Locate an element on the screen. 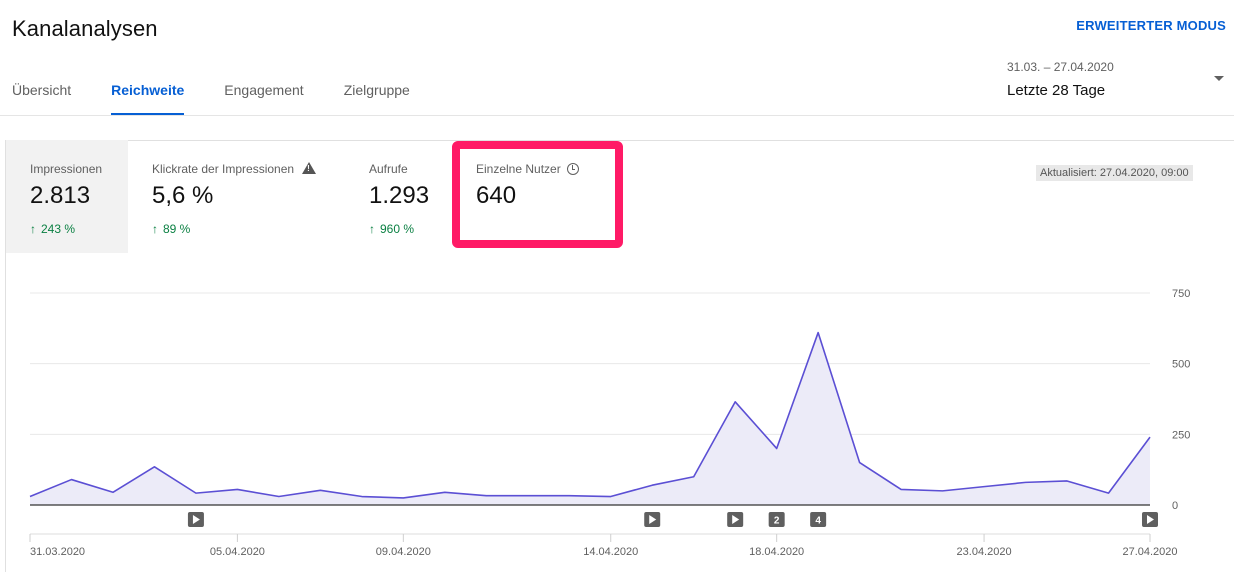 The height and width of the screenshot is (572, 1234). date-period-select: Letzte 28 Tage is located at coordinates (1056, 90).